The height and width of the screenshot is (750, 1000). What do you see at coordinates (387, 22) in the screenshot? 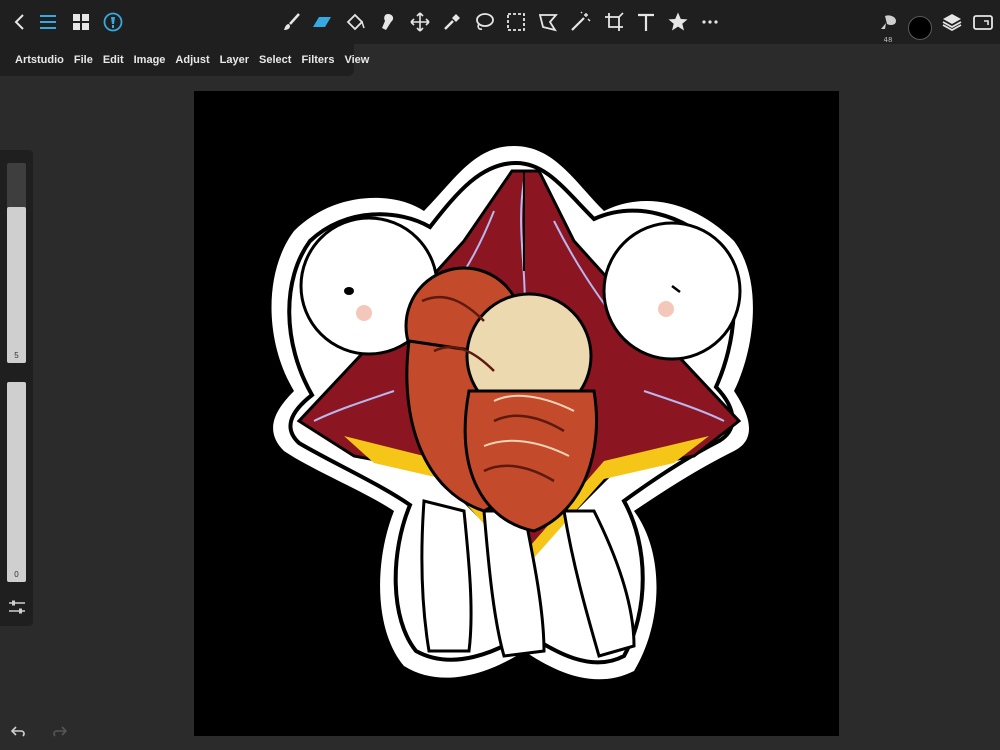
I see `smudge-tool-icon` at bounding box center [387, 22].